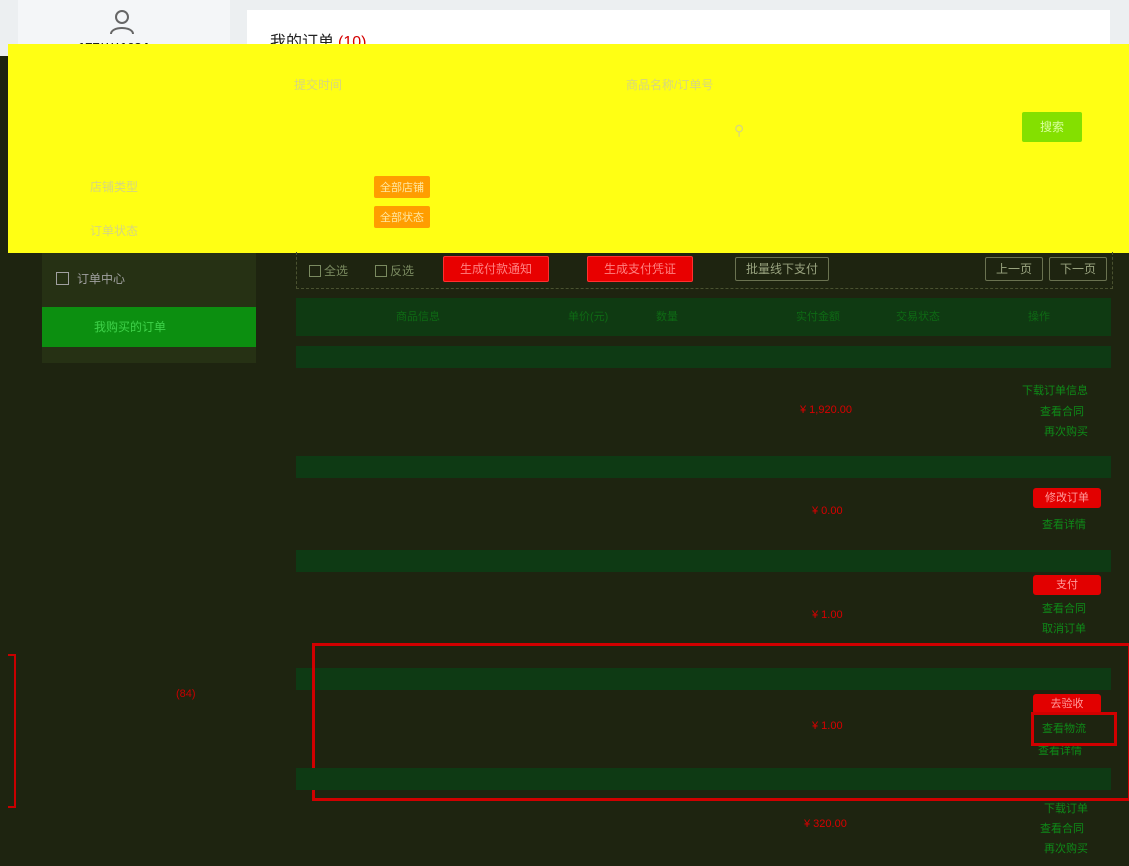  I want to click on cancel-order-link: 取消订单, so click(1064, 628).